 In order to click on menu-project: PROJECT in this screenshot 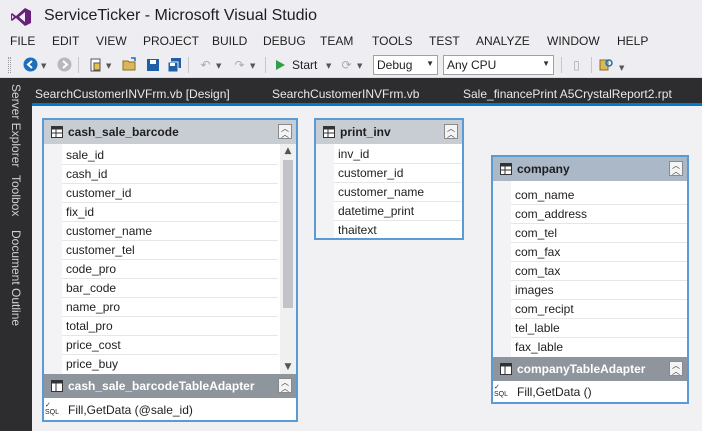, I will do `click(171, 41)`.